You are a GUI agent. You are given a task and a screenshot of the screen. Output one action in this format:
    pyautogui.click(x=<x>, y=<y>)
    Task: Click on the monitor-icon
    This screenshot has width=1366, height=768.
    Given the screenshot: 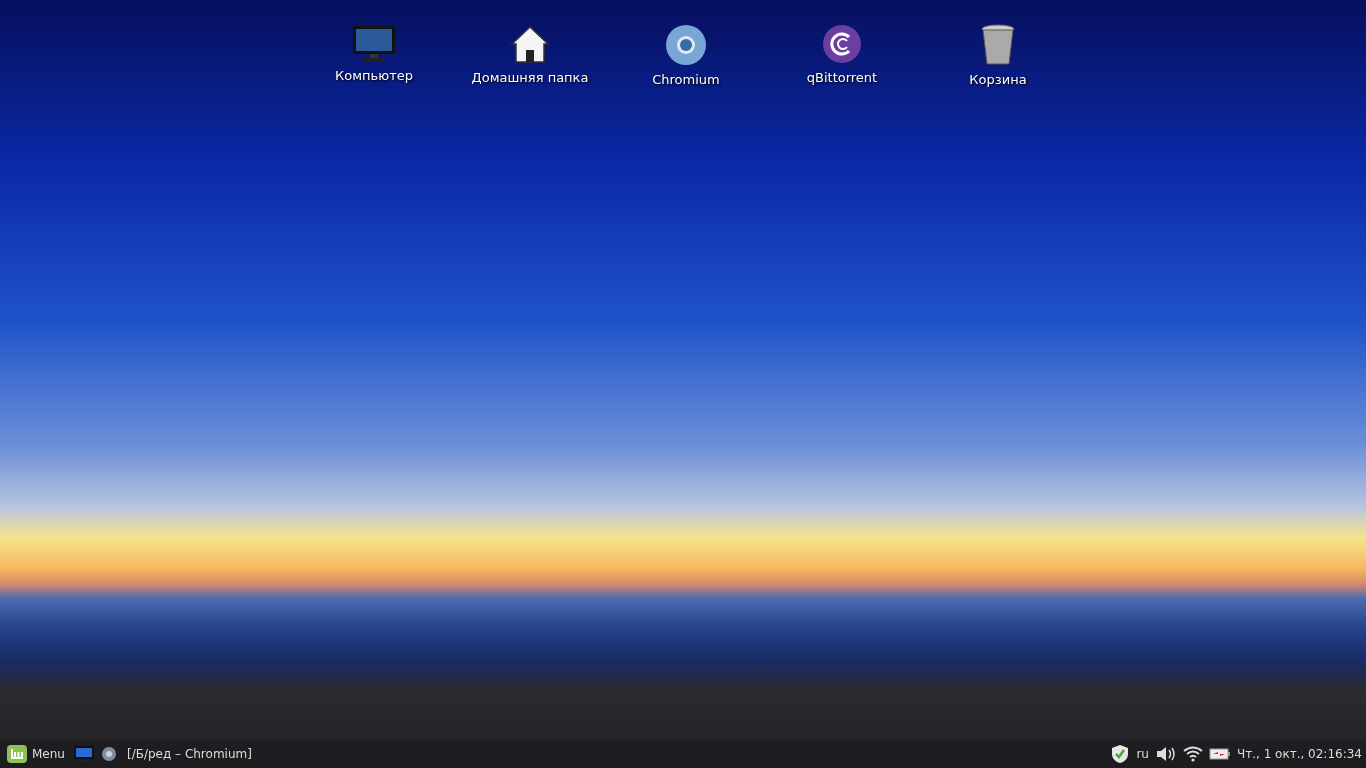 What is the action you would take?
    pyautogui.click(x=374, y=43)
    